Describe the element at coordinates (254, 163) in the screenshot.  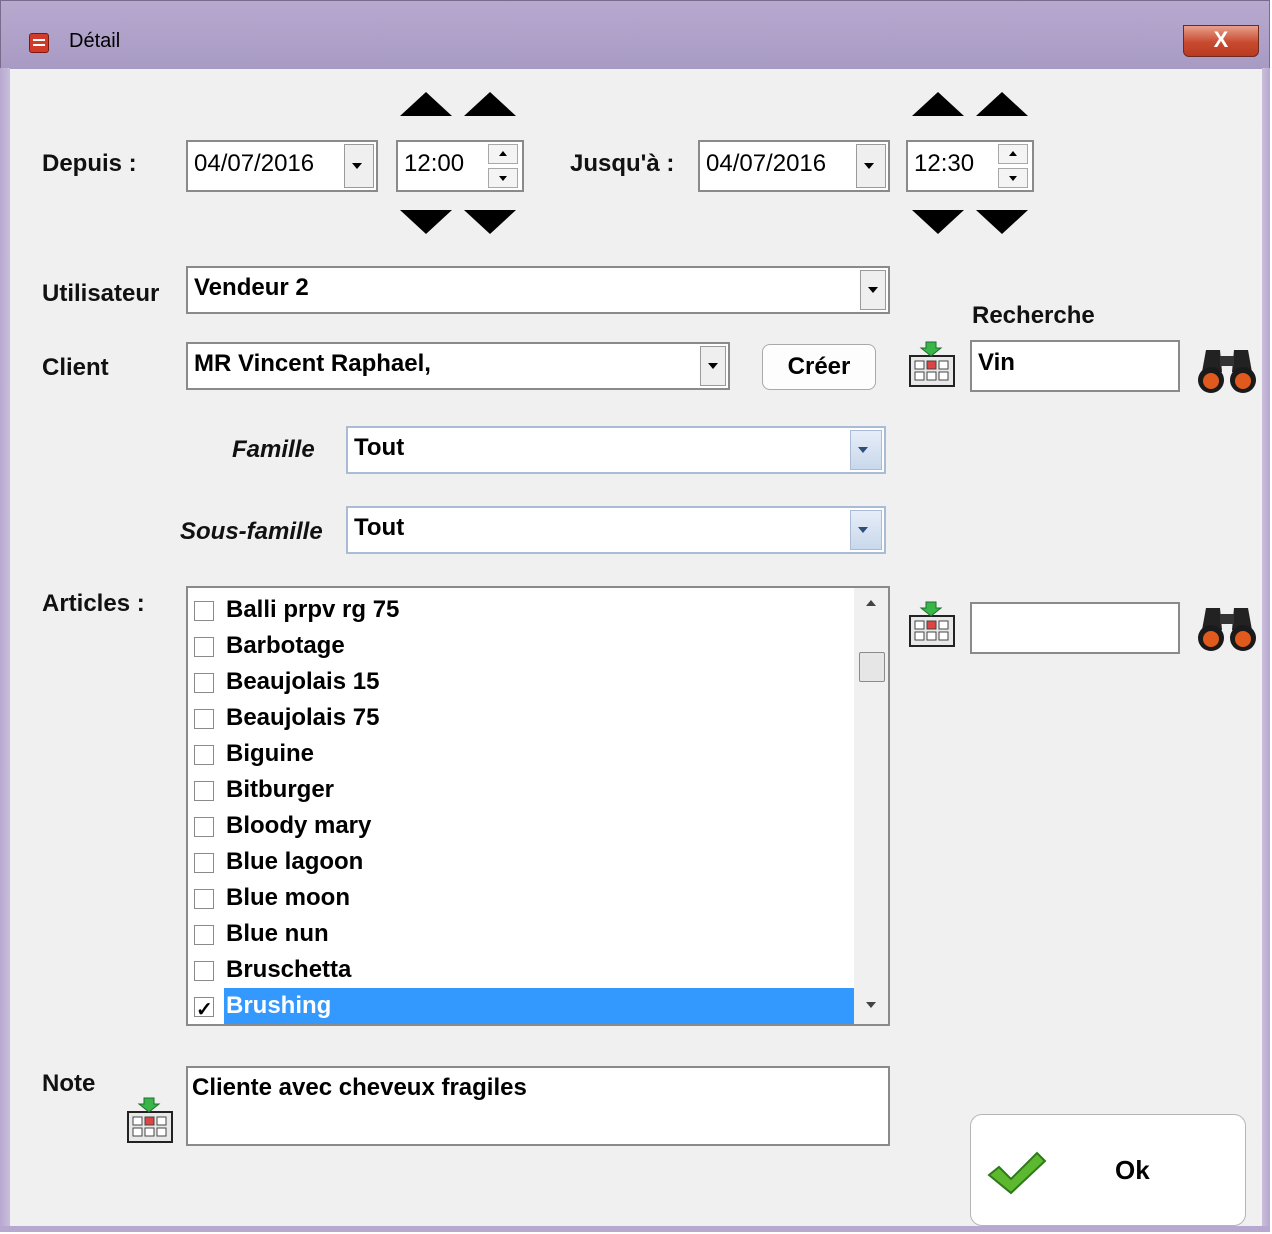
I see `from-date-value: 04/07/2016` at that location.